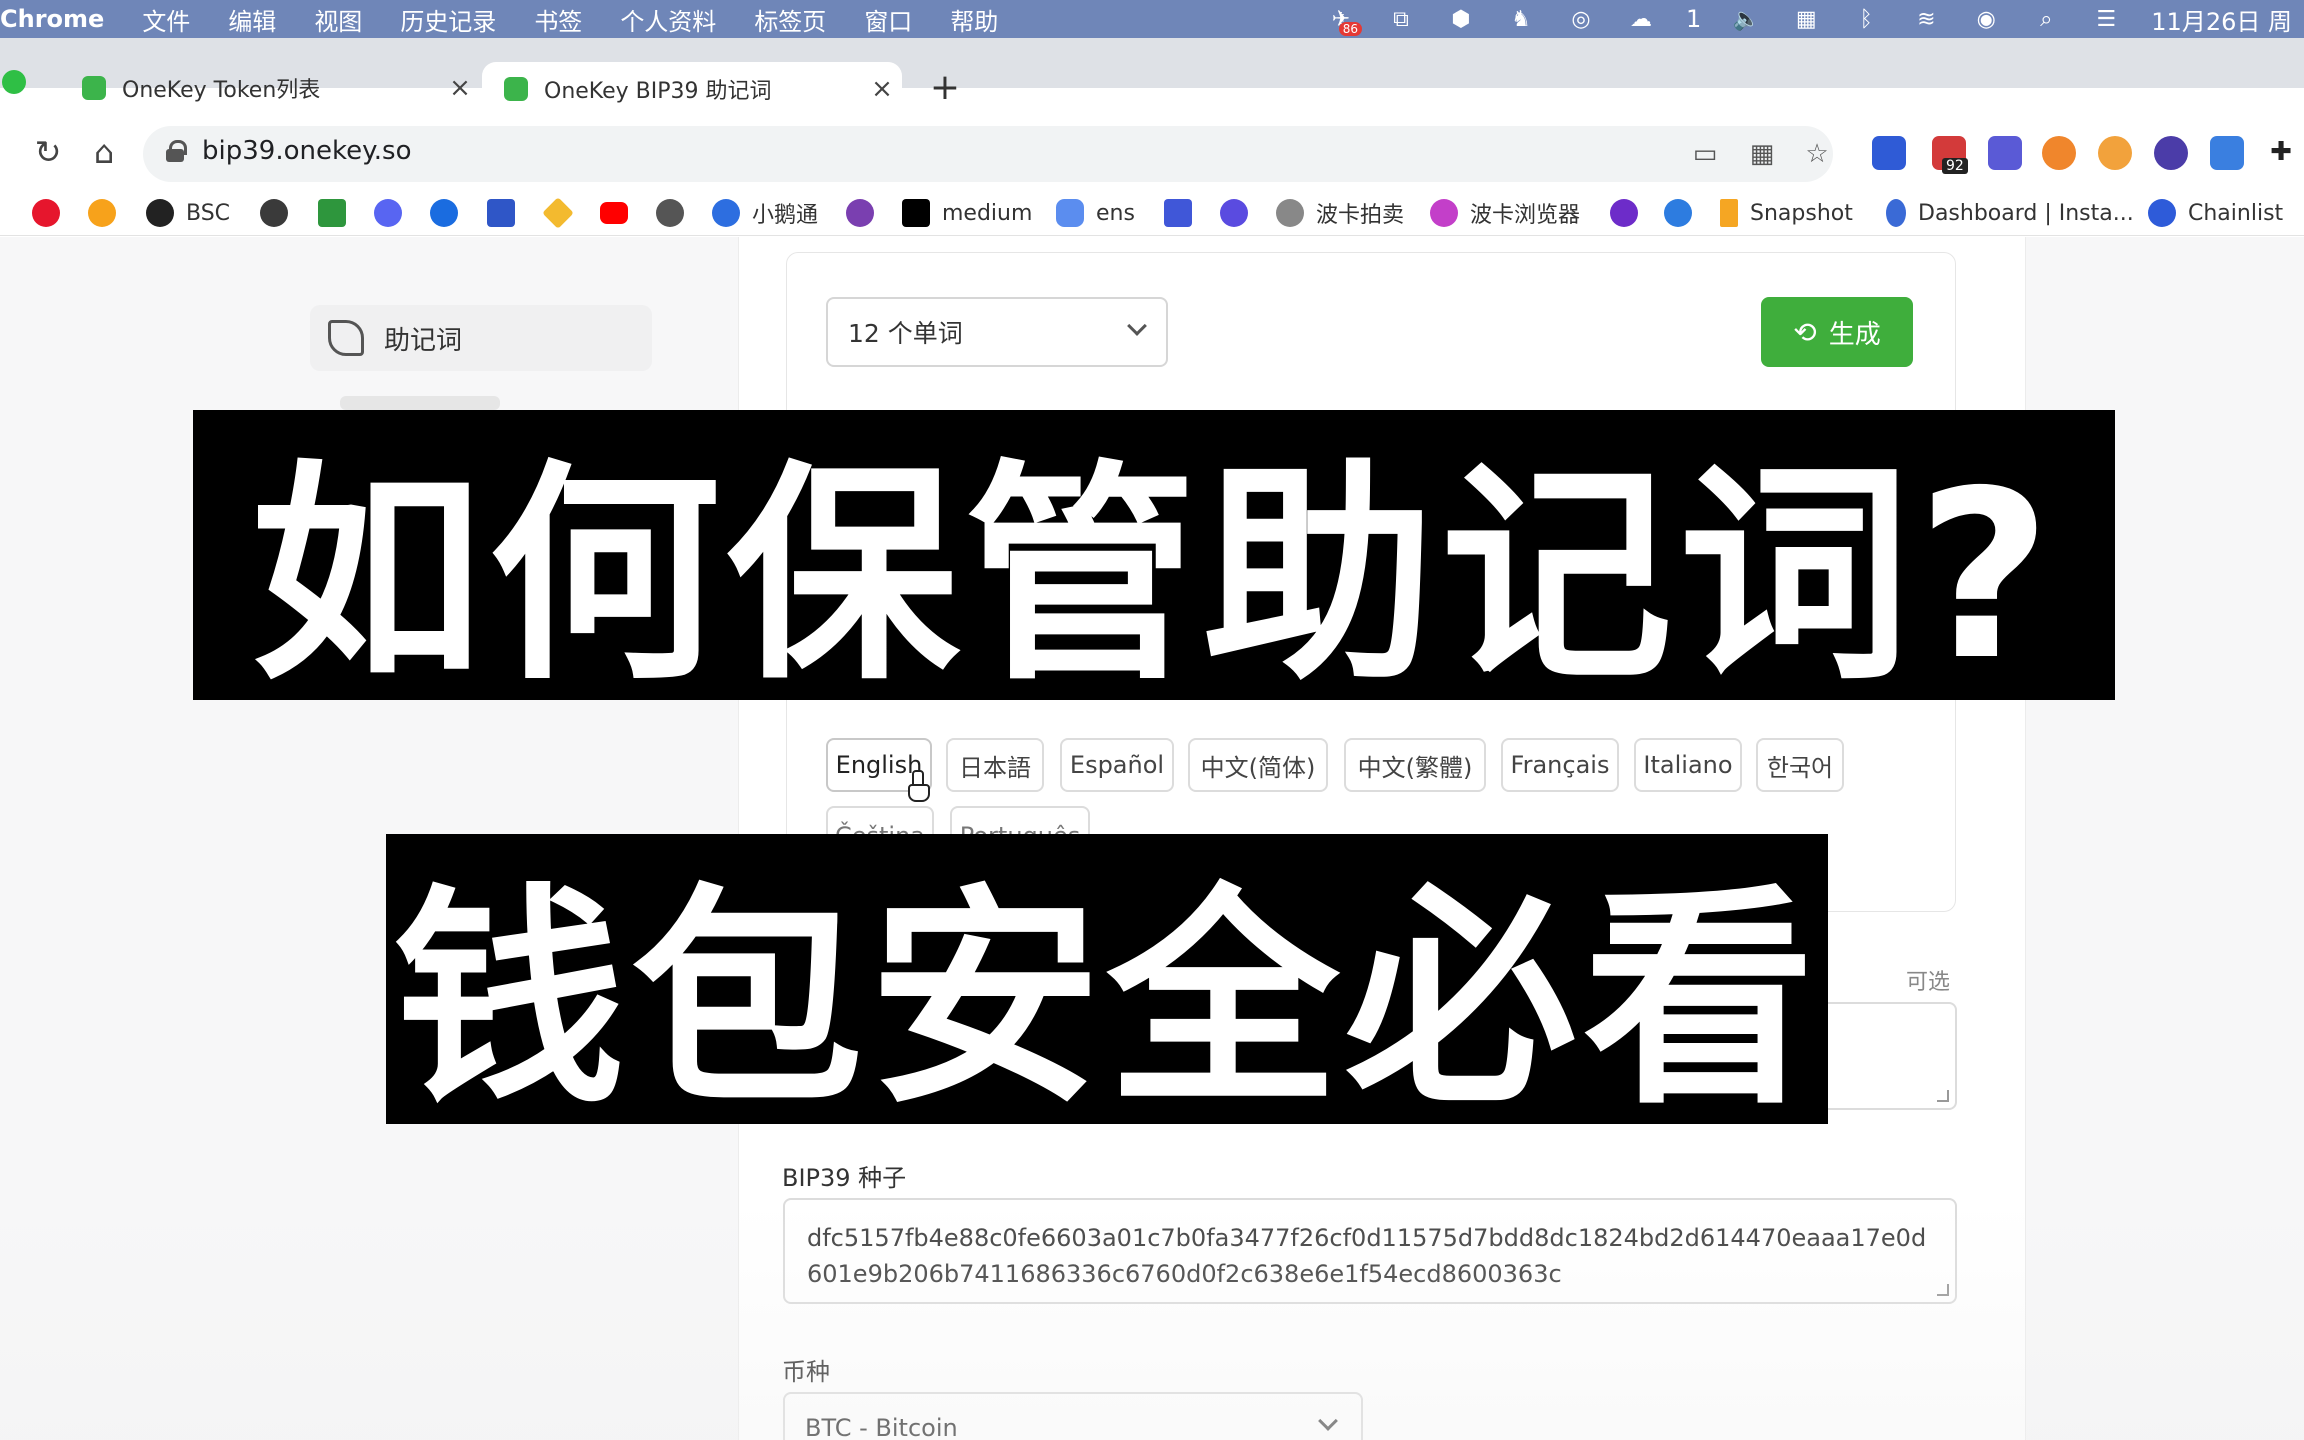 The height and width of the screenshot is (1440, 2304). Describe the element at coordinates (1344, 21) in the screenshot. I see `notification-icon: ✈ 86` at that location.